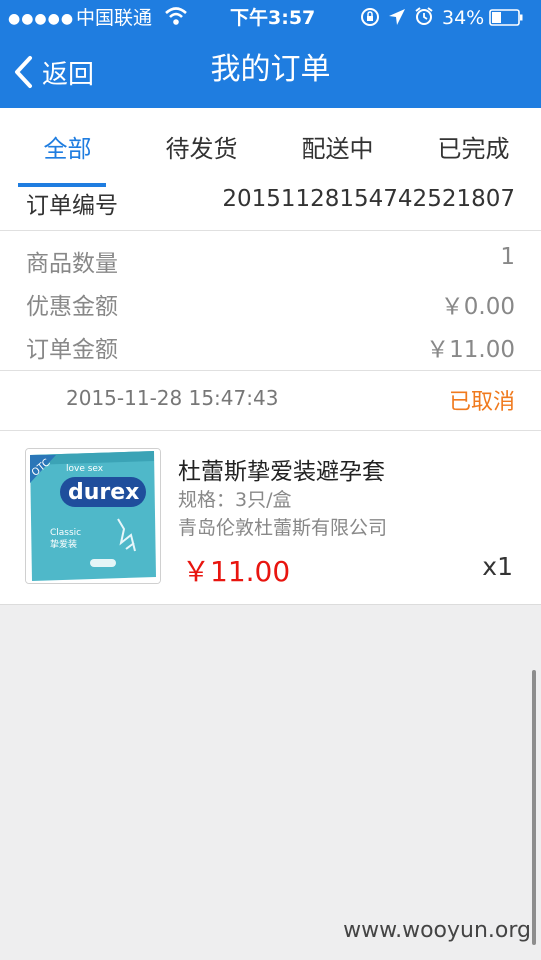  Describe the element at coordinates (283, 528) in the screenshot. I see `product-manufacturer: 青岛伦敦杜蕾斯有限公司` at that location.